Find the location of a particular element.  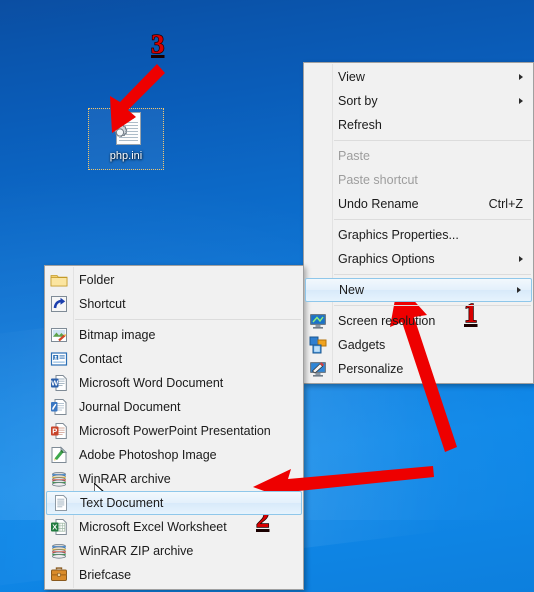

menu-item-label: Personalize is located at coordinates (371, 369).